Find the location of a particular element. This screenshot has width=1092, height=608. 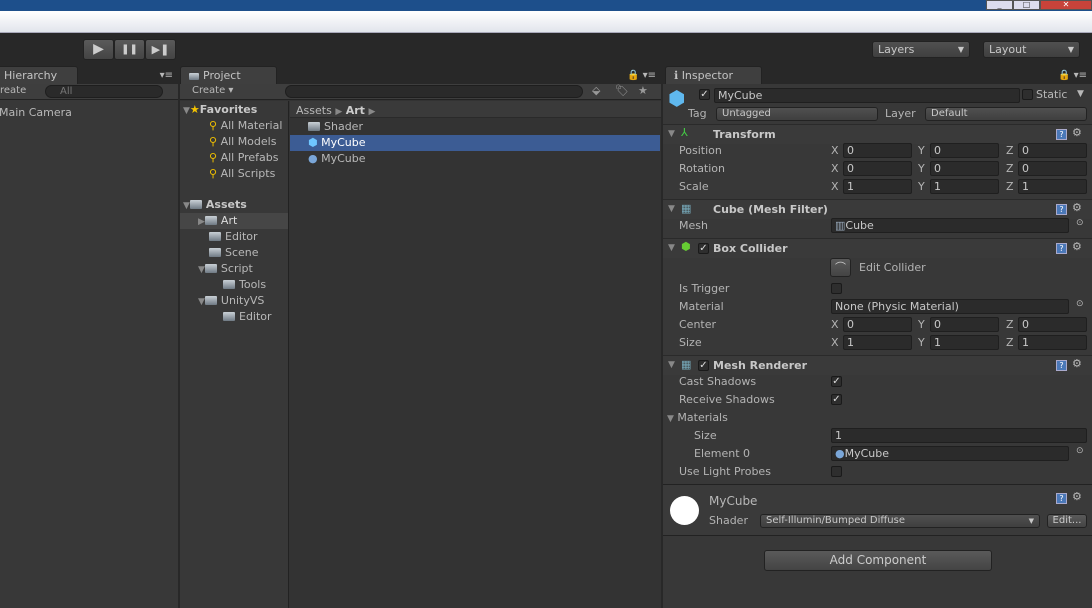

tree-item-tools: Tools is located at coordinates (244, 284).